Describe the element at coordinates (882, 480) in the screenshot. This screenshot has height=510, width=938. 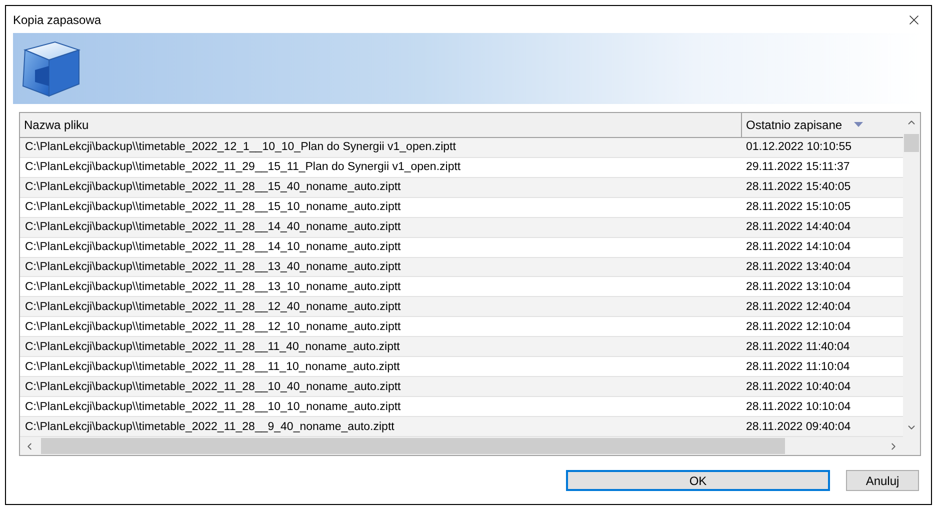
I see `cancel-button: Anuluj` at that location.